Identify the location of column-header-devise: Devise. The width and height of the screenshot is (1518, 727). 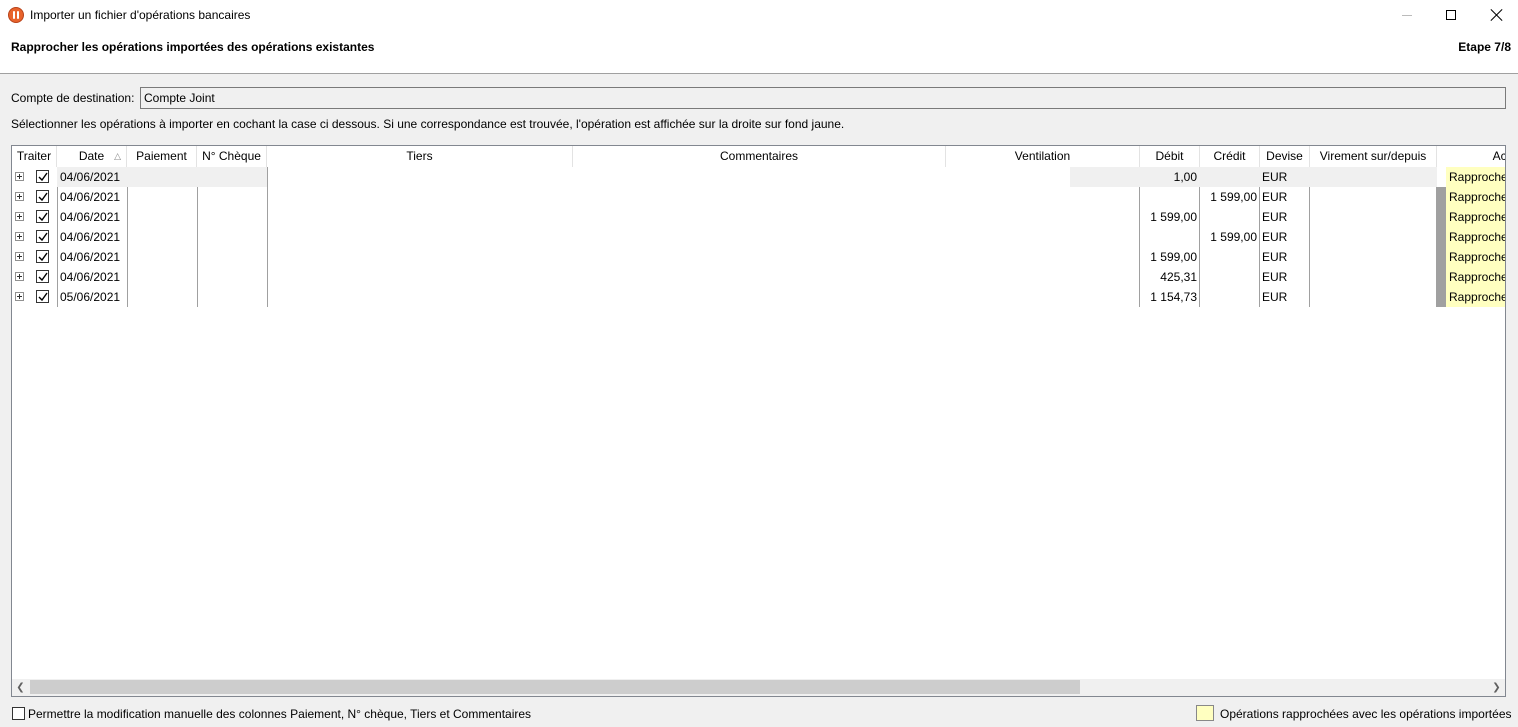
(1285, 156).